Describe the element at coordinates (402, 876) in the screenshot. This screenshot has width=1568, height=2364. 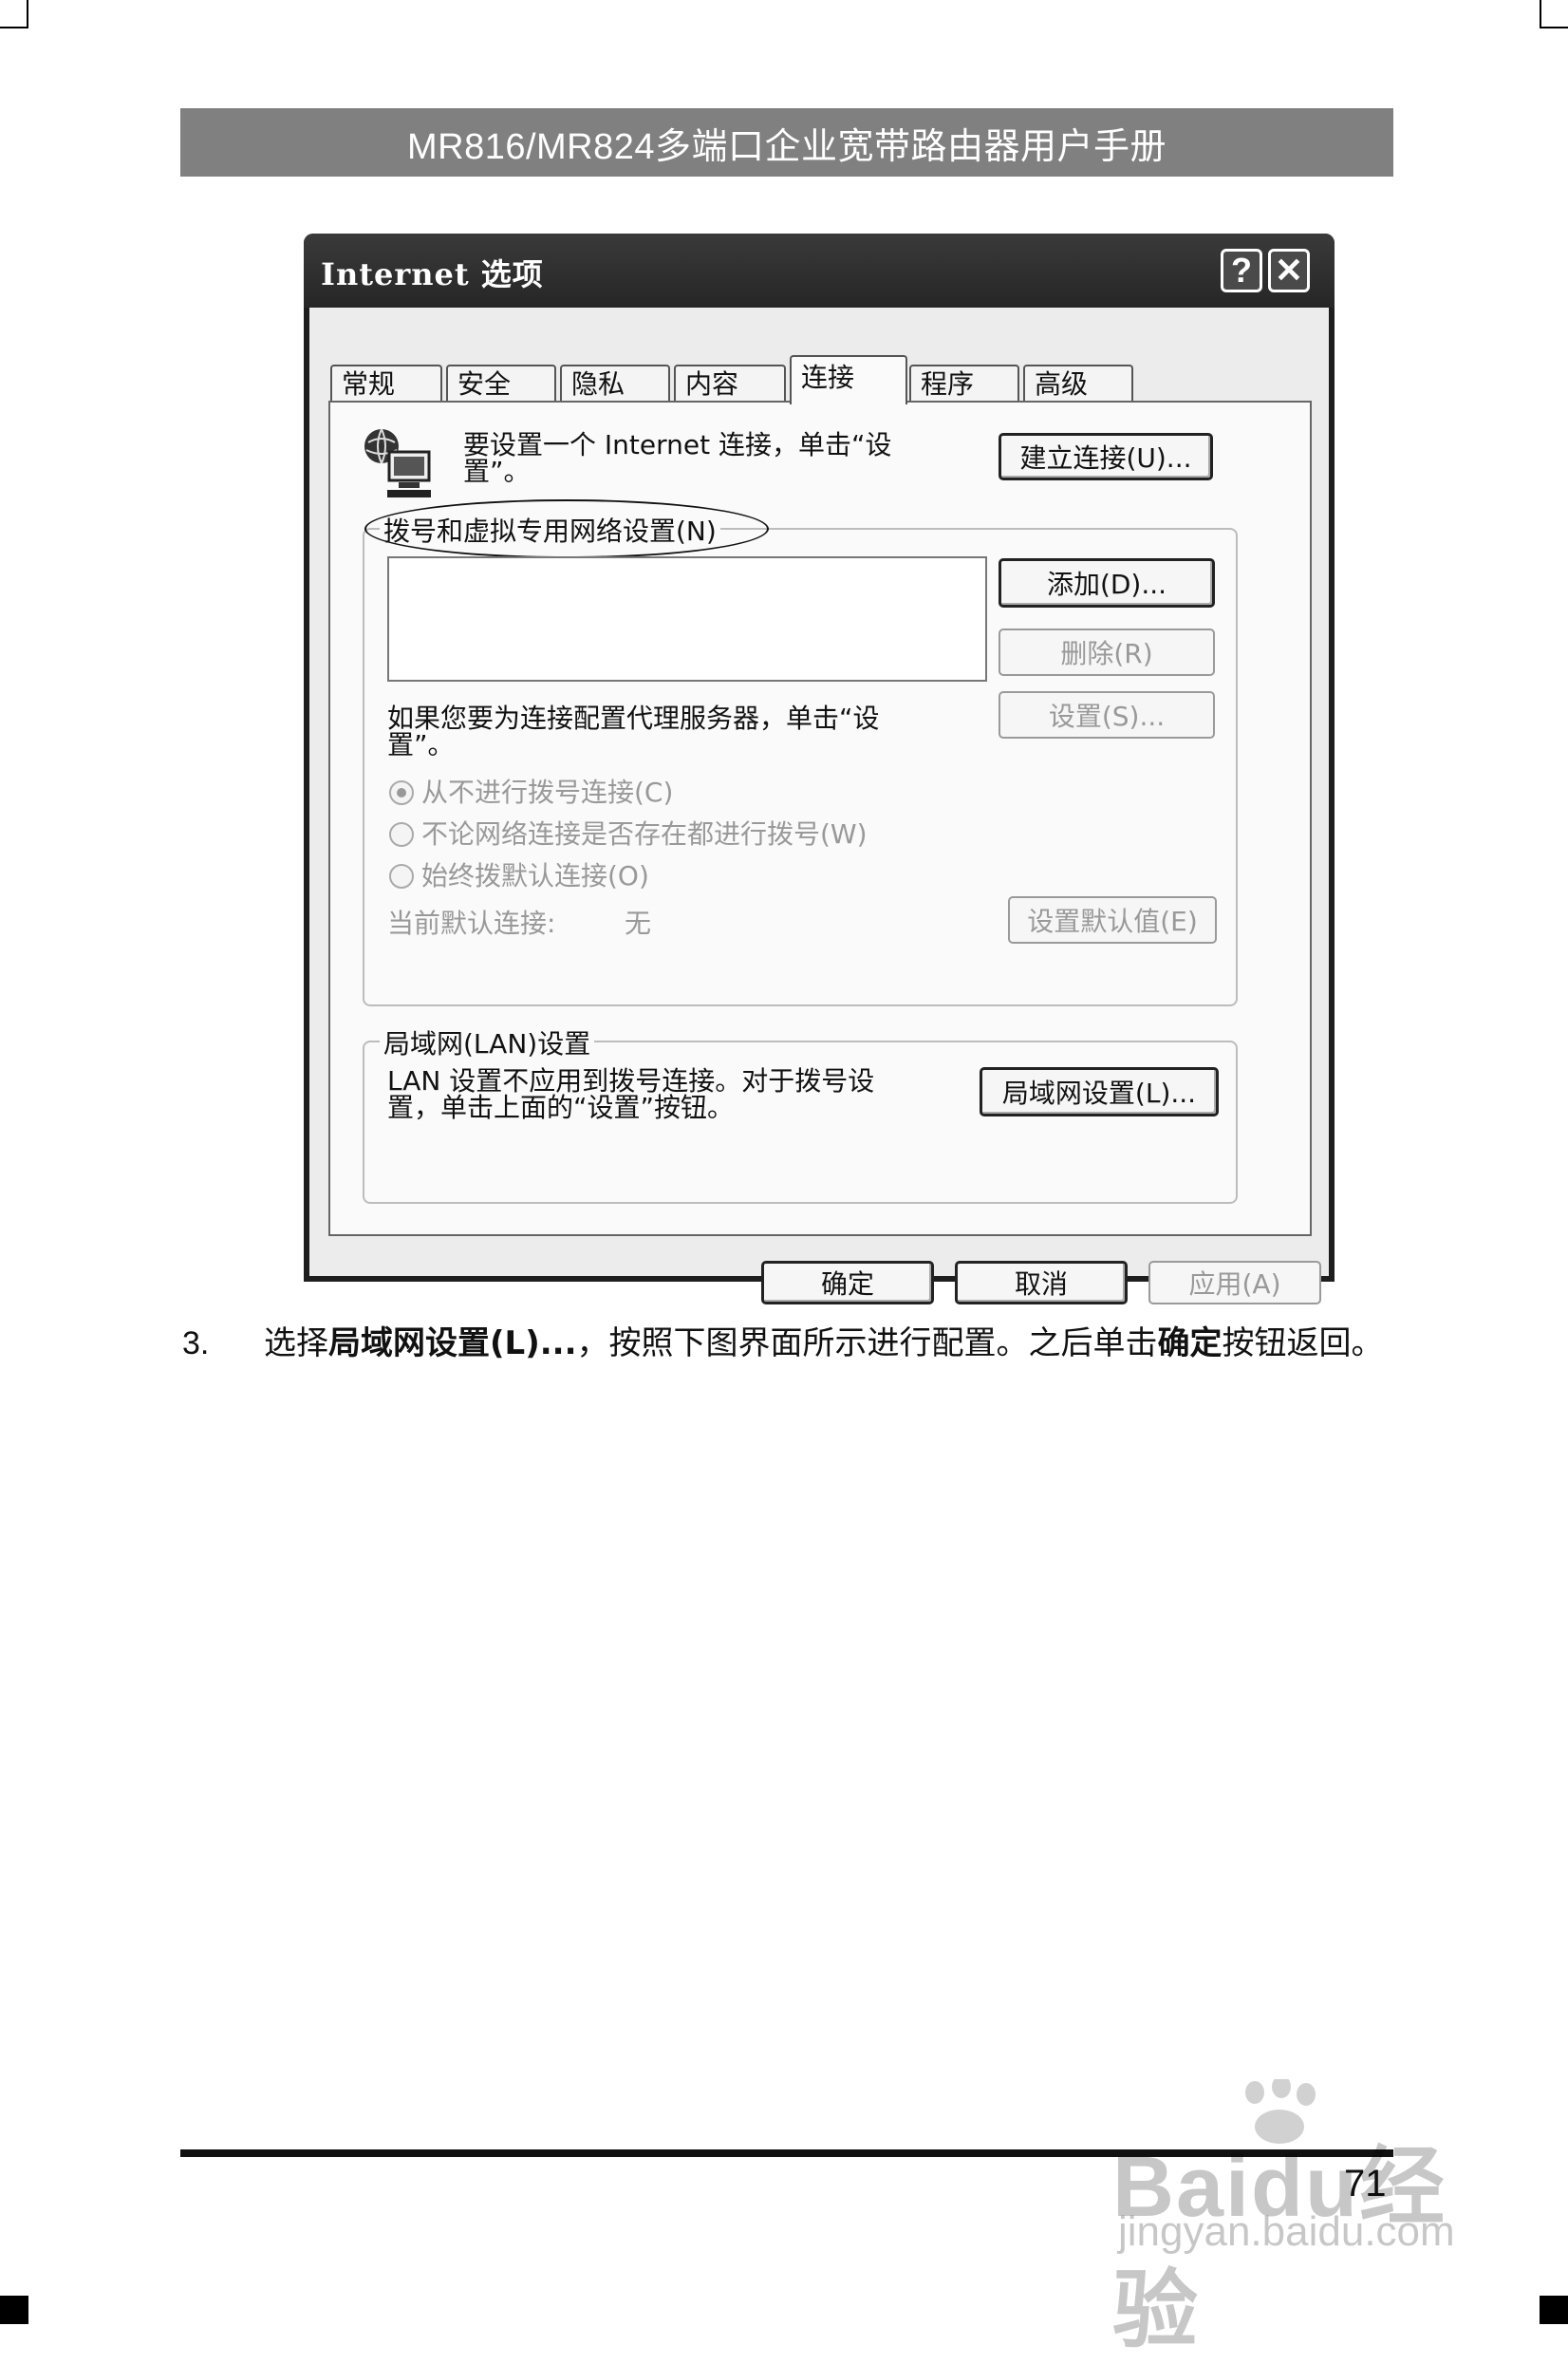
I see `radio-always-dial` at that location.